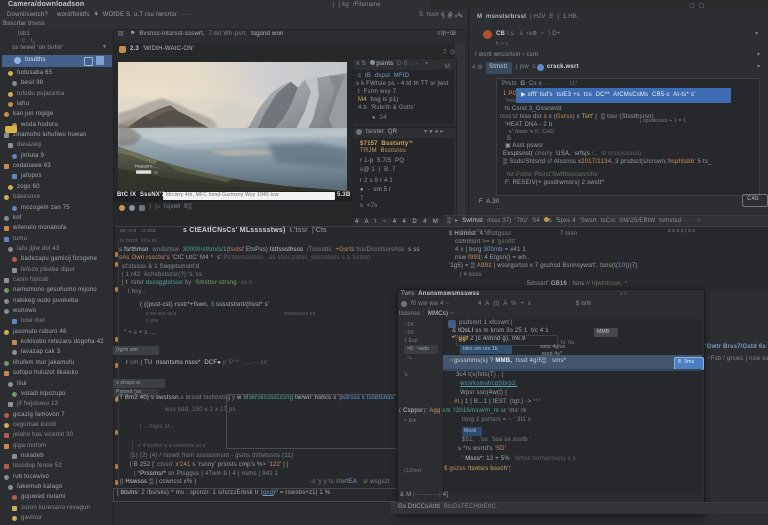 The width and height of the screenshot is (768, 525). What do you see at coordinates (156, 172) in the screenshot?
I see `svg-text: ss` at bounding box center [156, 172].